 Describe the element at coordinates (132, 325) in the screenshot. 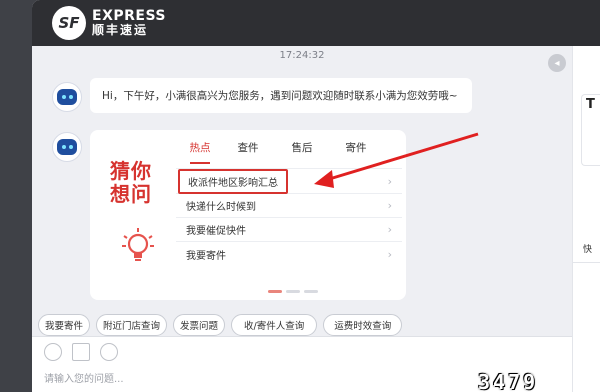

I see `quick-action-button: 附近门店查询` at that location.